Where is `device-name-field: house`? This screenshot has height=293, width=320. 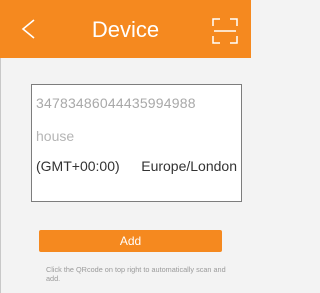 device-name-field: house is located at coordinates (55, 136).